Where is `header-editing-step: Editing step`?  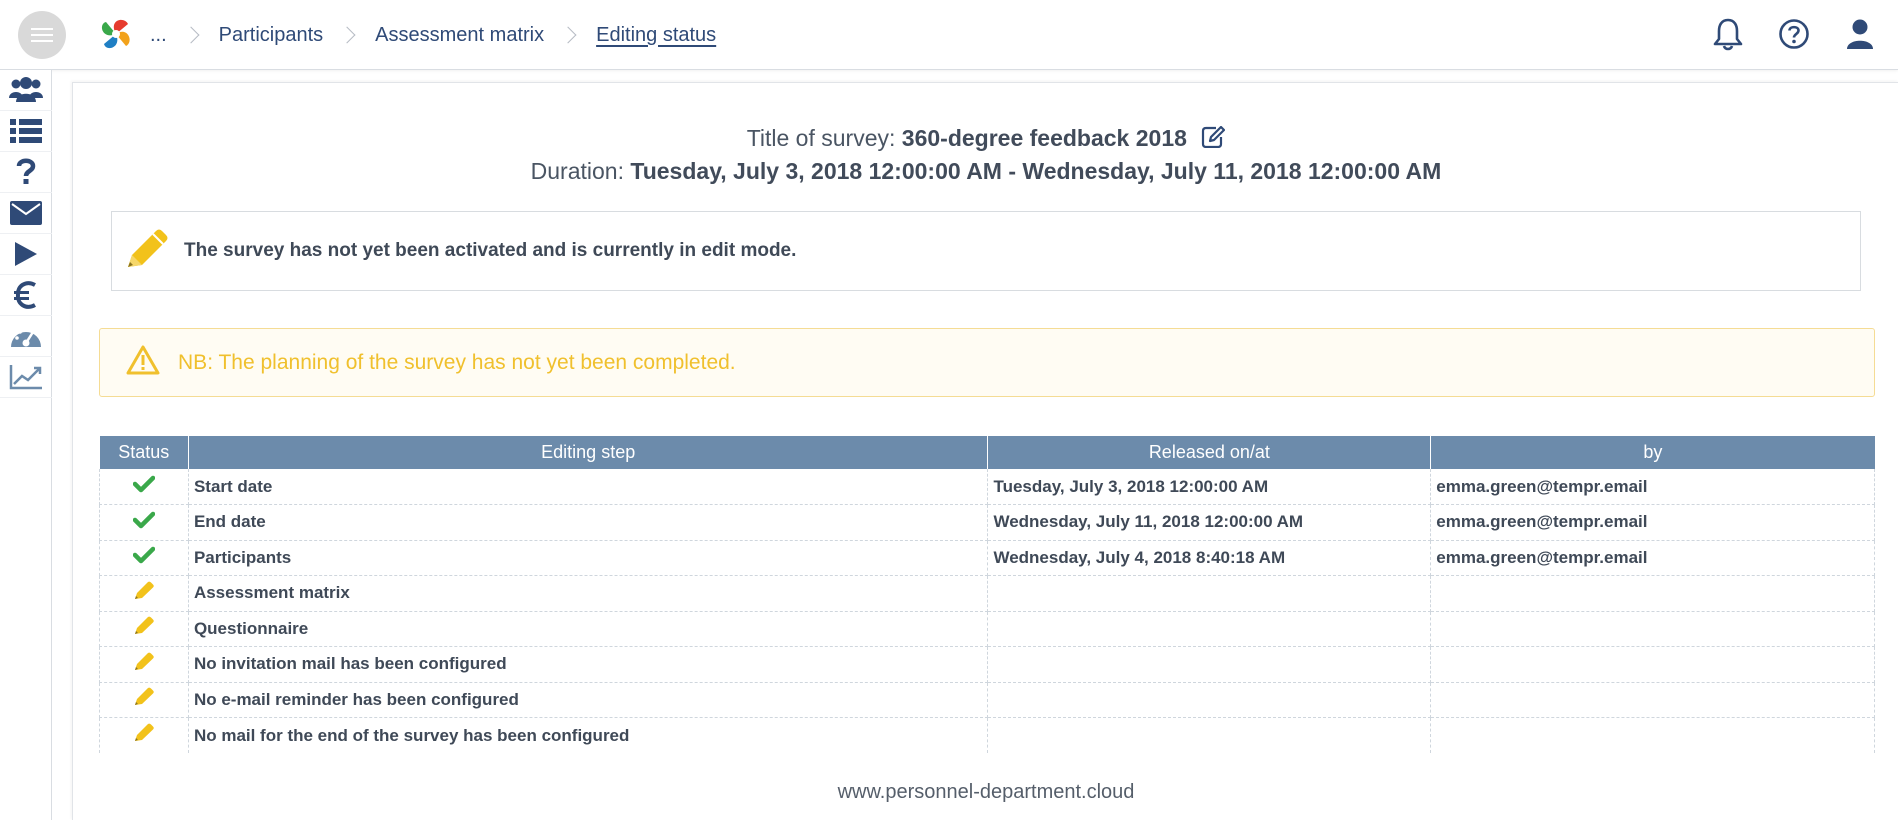
header-editing-step: Editing step is located at coordinates (588, 452).